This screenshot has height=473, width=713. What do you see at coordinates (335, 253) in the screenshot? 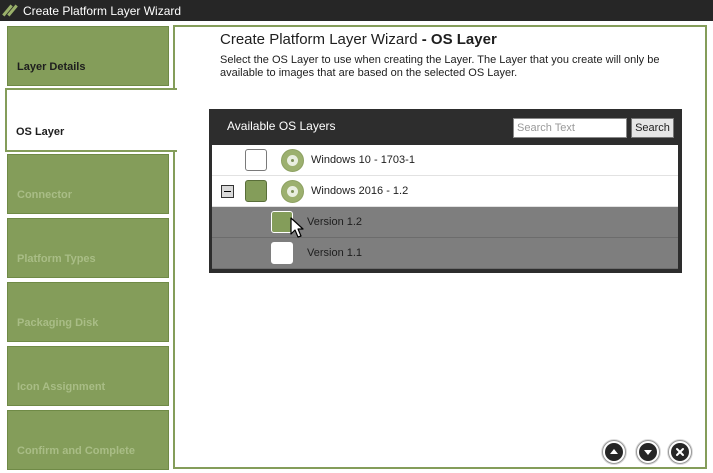
I see `row-label: Version 1.1` at bounding box center [335, 253].